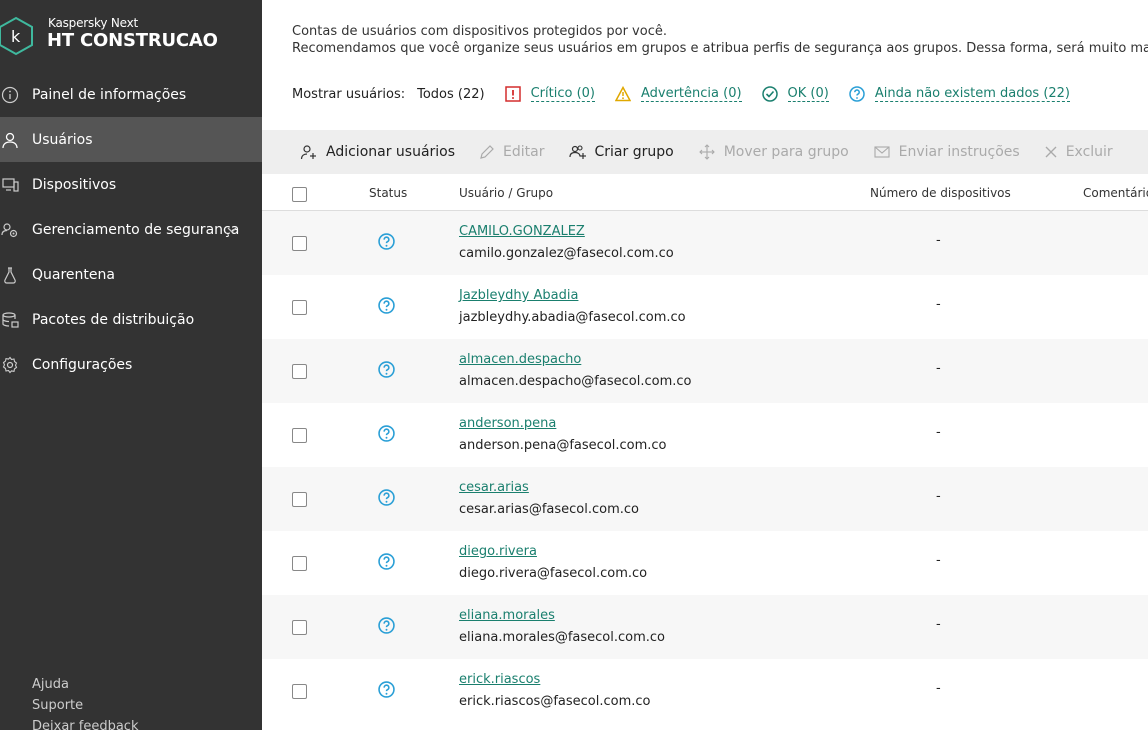 Image resolution: width=1148 pixels, height=730 pixels. I want to click on add-users-button: Adicionar usuários, so click(377, 152).